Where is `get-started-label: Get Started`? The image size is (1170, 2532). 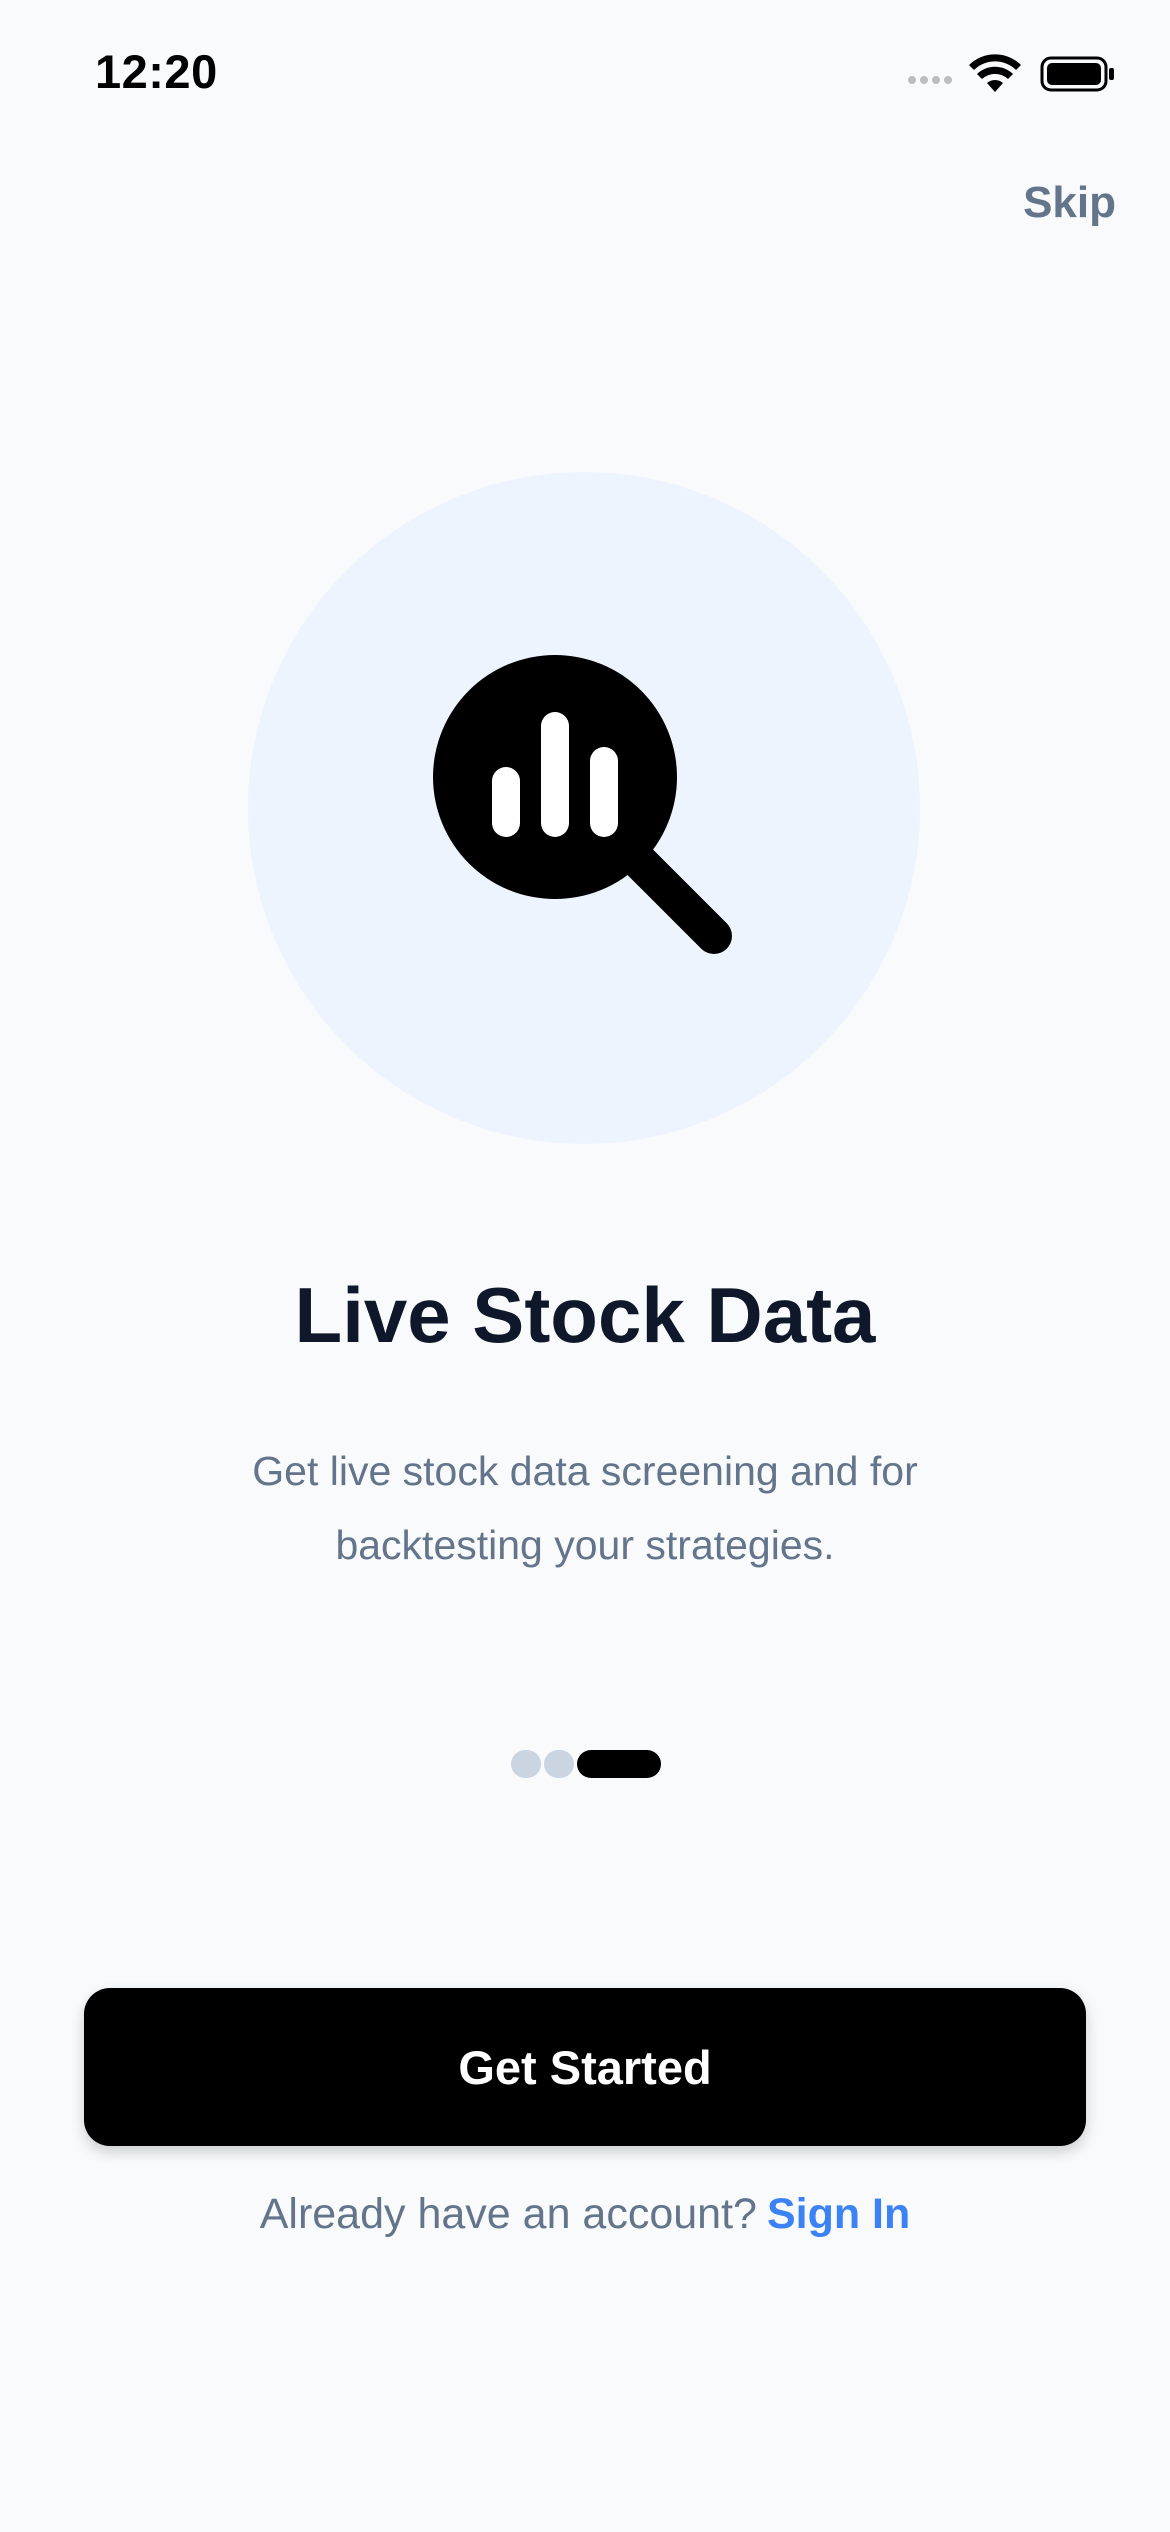 get-started-label: Get Started is located at coordinates (585, 2067).